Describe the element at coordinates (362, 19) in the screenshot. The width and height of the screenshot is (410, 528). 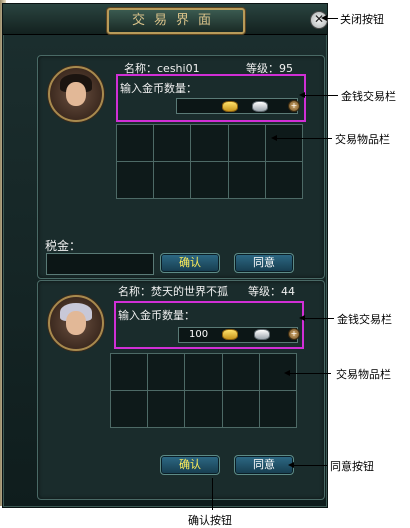
I see `close-button-annotation: 关闭按钮` at that location.